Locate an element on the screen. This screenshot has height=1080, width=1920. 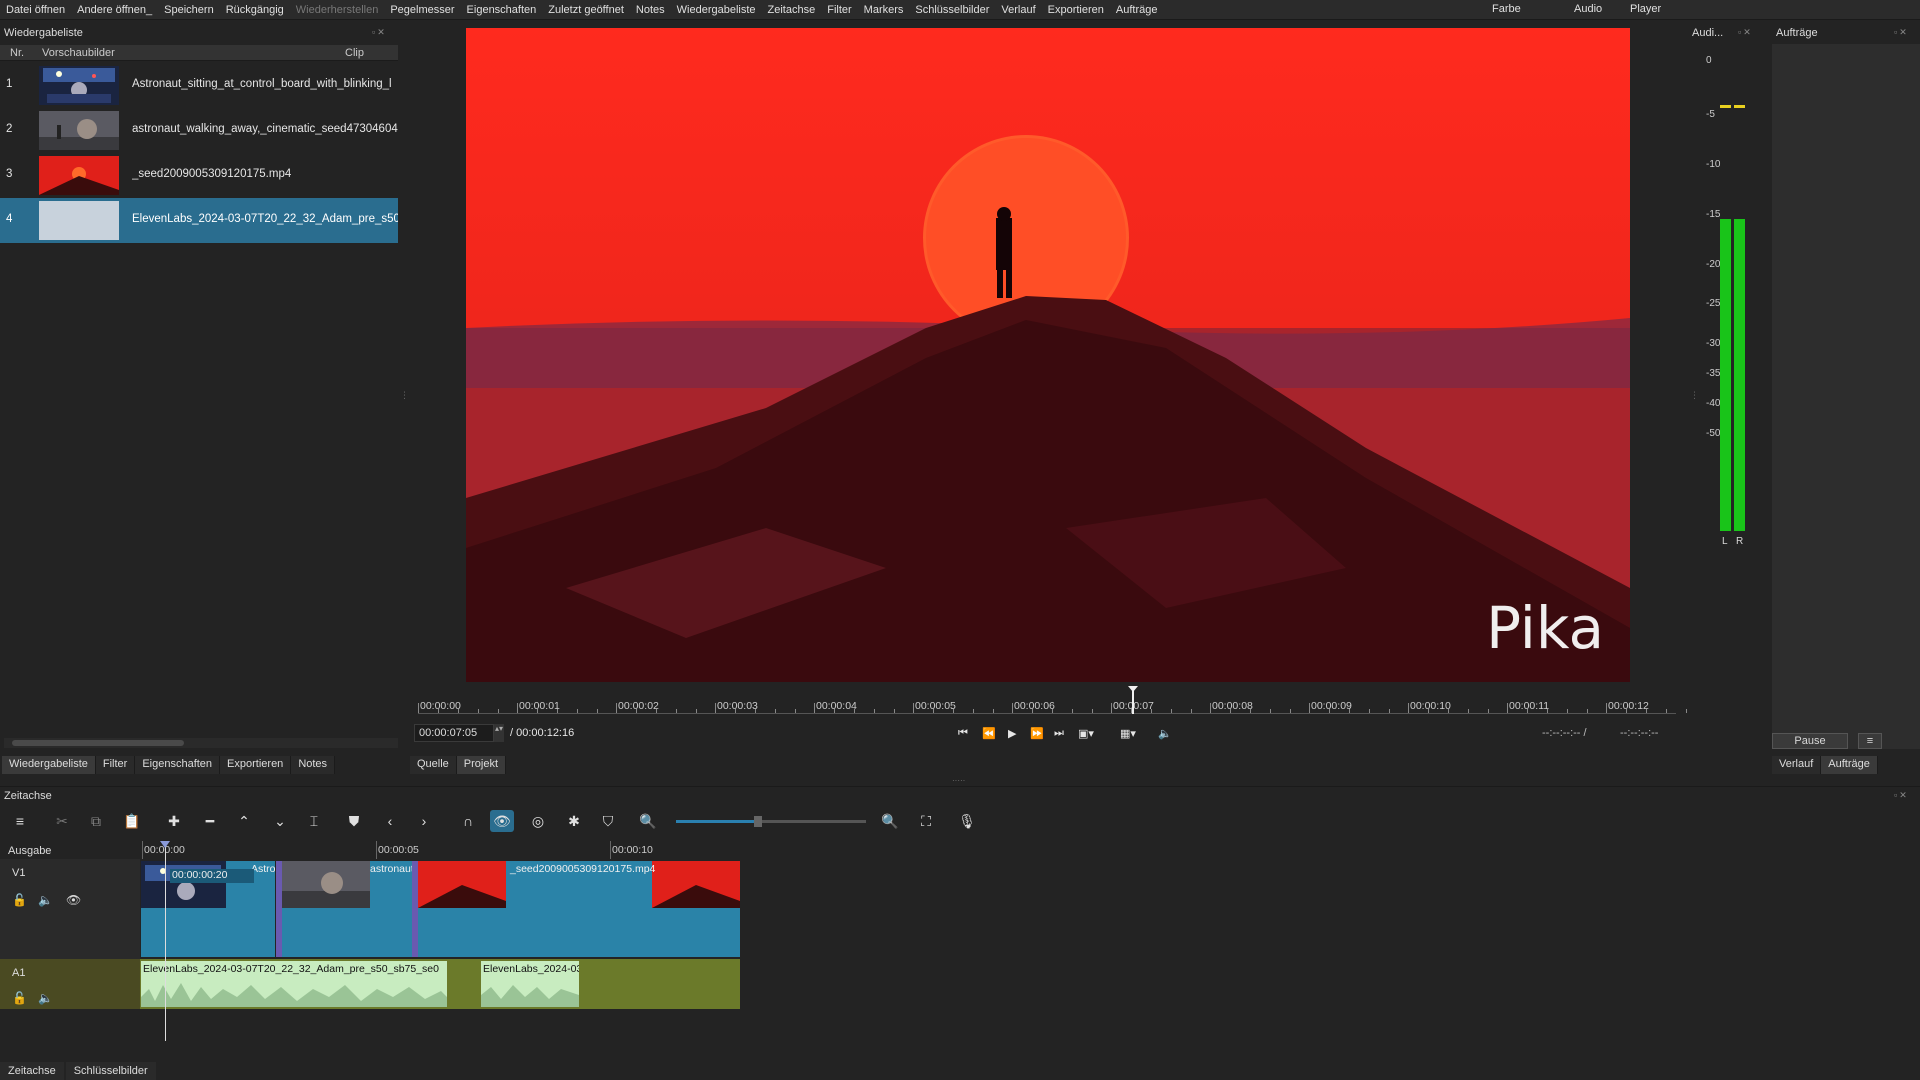
record-audio-icon: 🎙 is located at coordinates (967, 821).